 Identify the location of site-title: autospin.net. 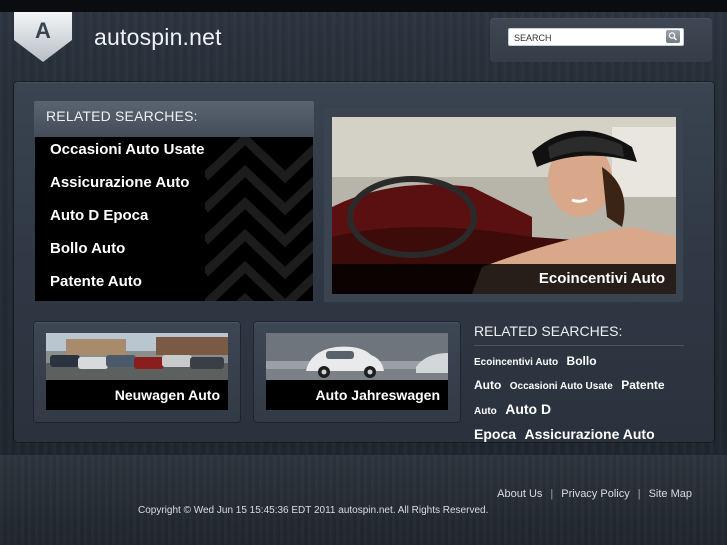
(158, 37).